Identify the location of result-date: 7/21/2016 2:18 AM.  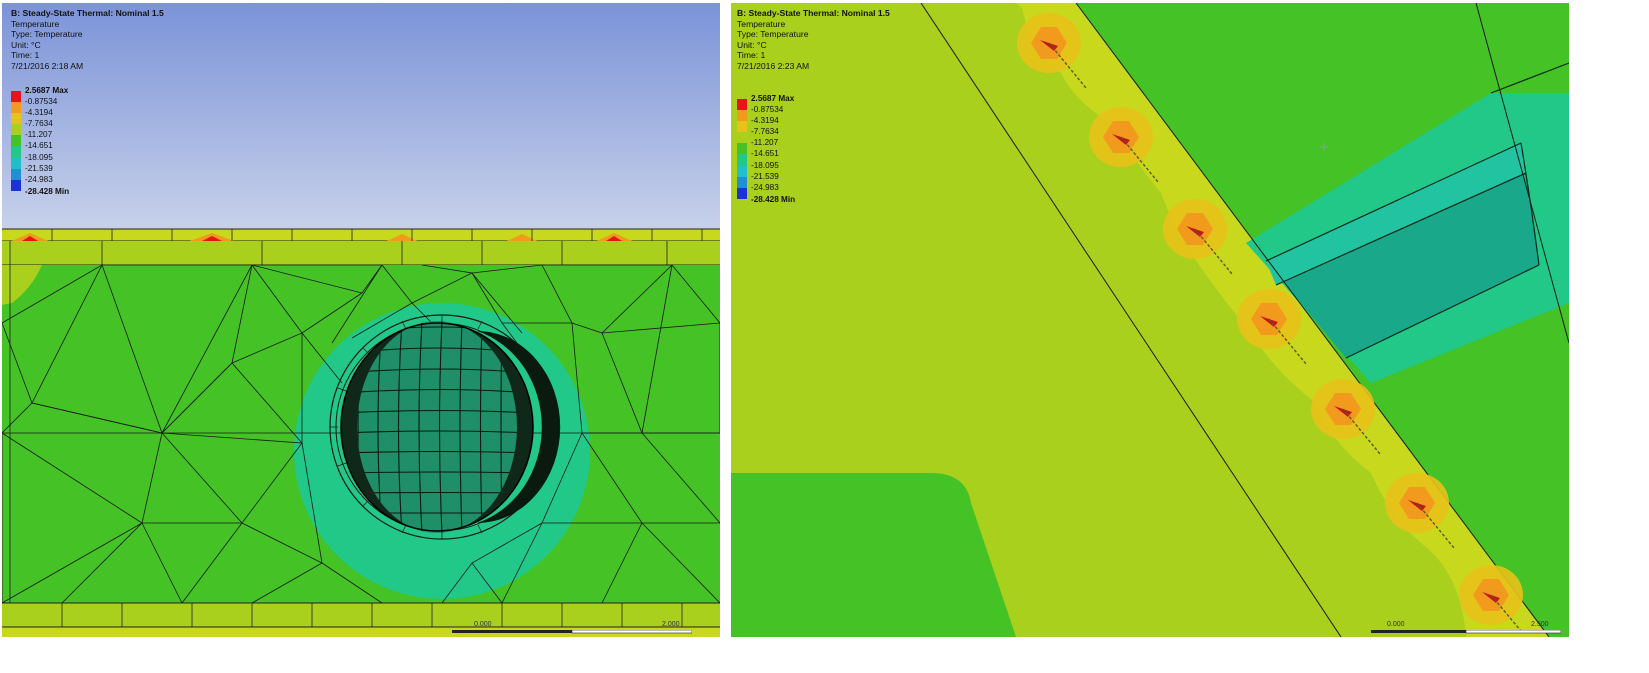
(47, 65).